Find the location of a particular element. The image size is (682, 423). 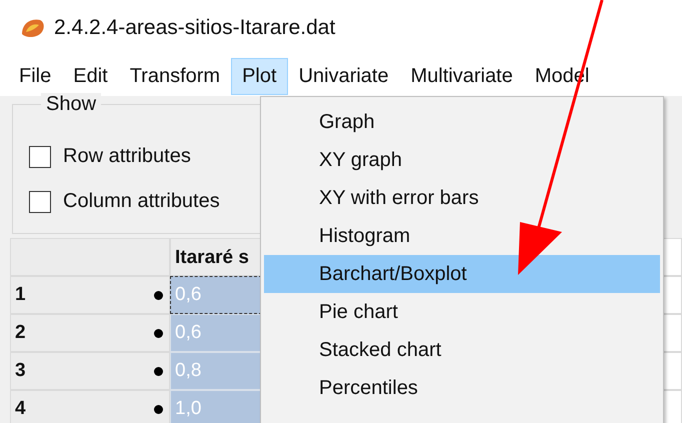

menu-option: Barchart/Boxplot is located at coordinates (462, 274).